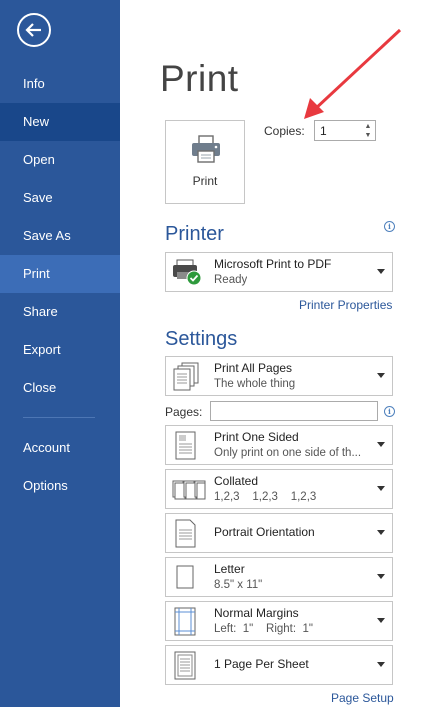 The width and height of the screenshot is (437, 707). What do you see at coordinates (279, 376) in the screenshot?
I see `print-range-dropdown: Print All Pages The whole thing` at bounding box center [279, 376].